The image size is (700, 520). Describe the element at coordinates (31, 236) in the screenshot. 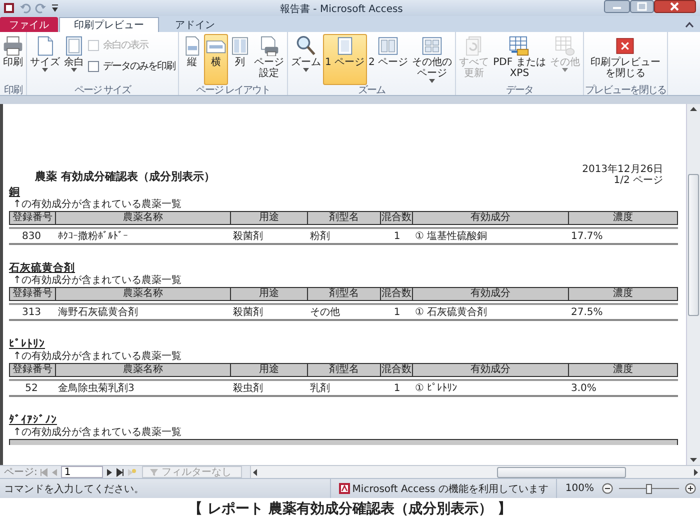

I see `table-cell-text: 830` at that location.